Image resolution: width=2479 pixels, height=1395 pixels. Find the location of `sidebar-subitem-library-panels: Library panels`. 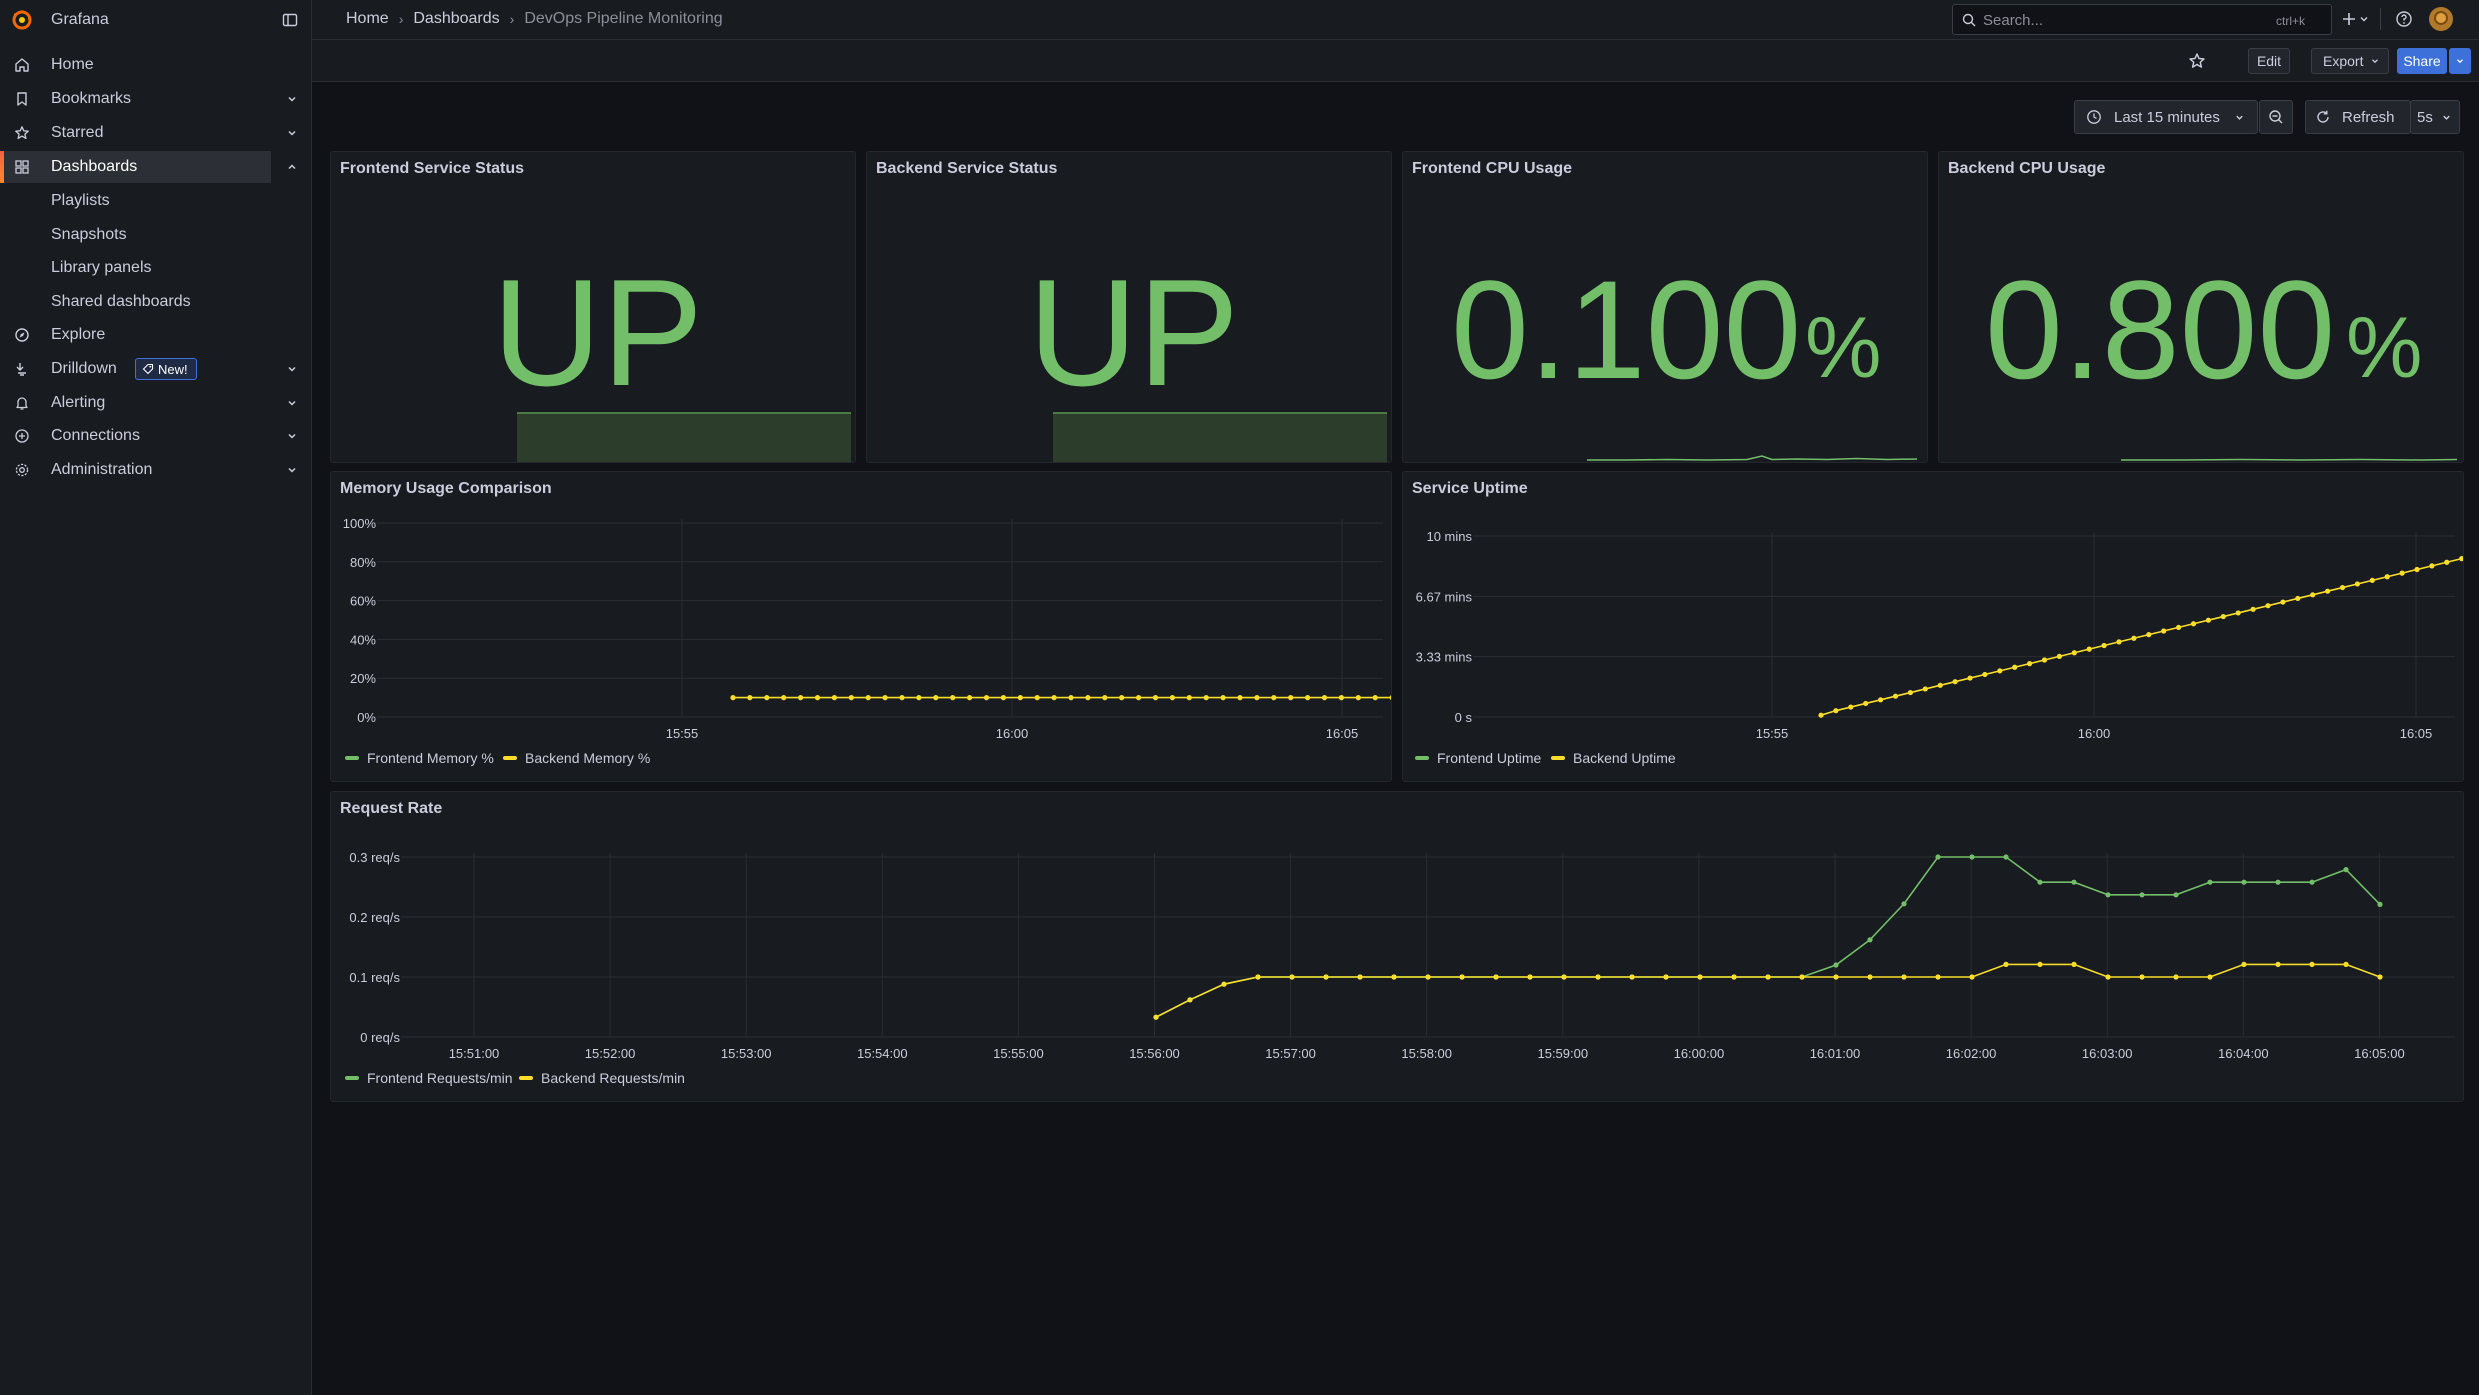

sidebar-subitem-library-panels: Library panels is located at coordinates (156, 268).